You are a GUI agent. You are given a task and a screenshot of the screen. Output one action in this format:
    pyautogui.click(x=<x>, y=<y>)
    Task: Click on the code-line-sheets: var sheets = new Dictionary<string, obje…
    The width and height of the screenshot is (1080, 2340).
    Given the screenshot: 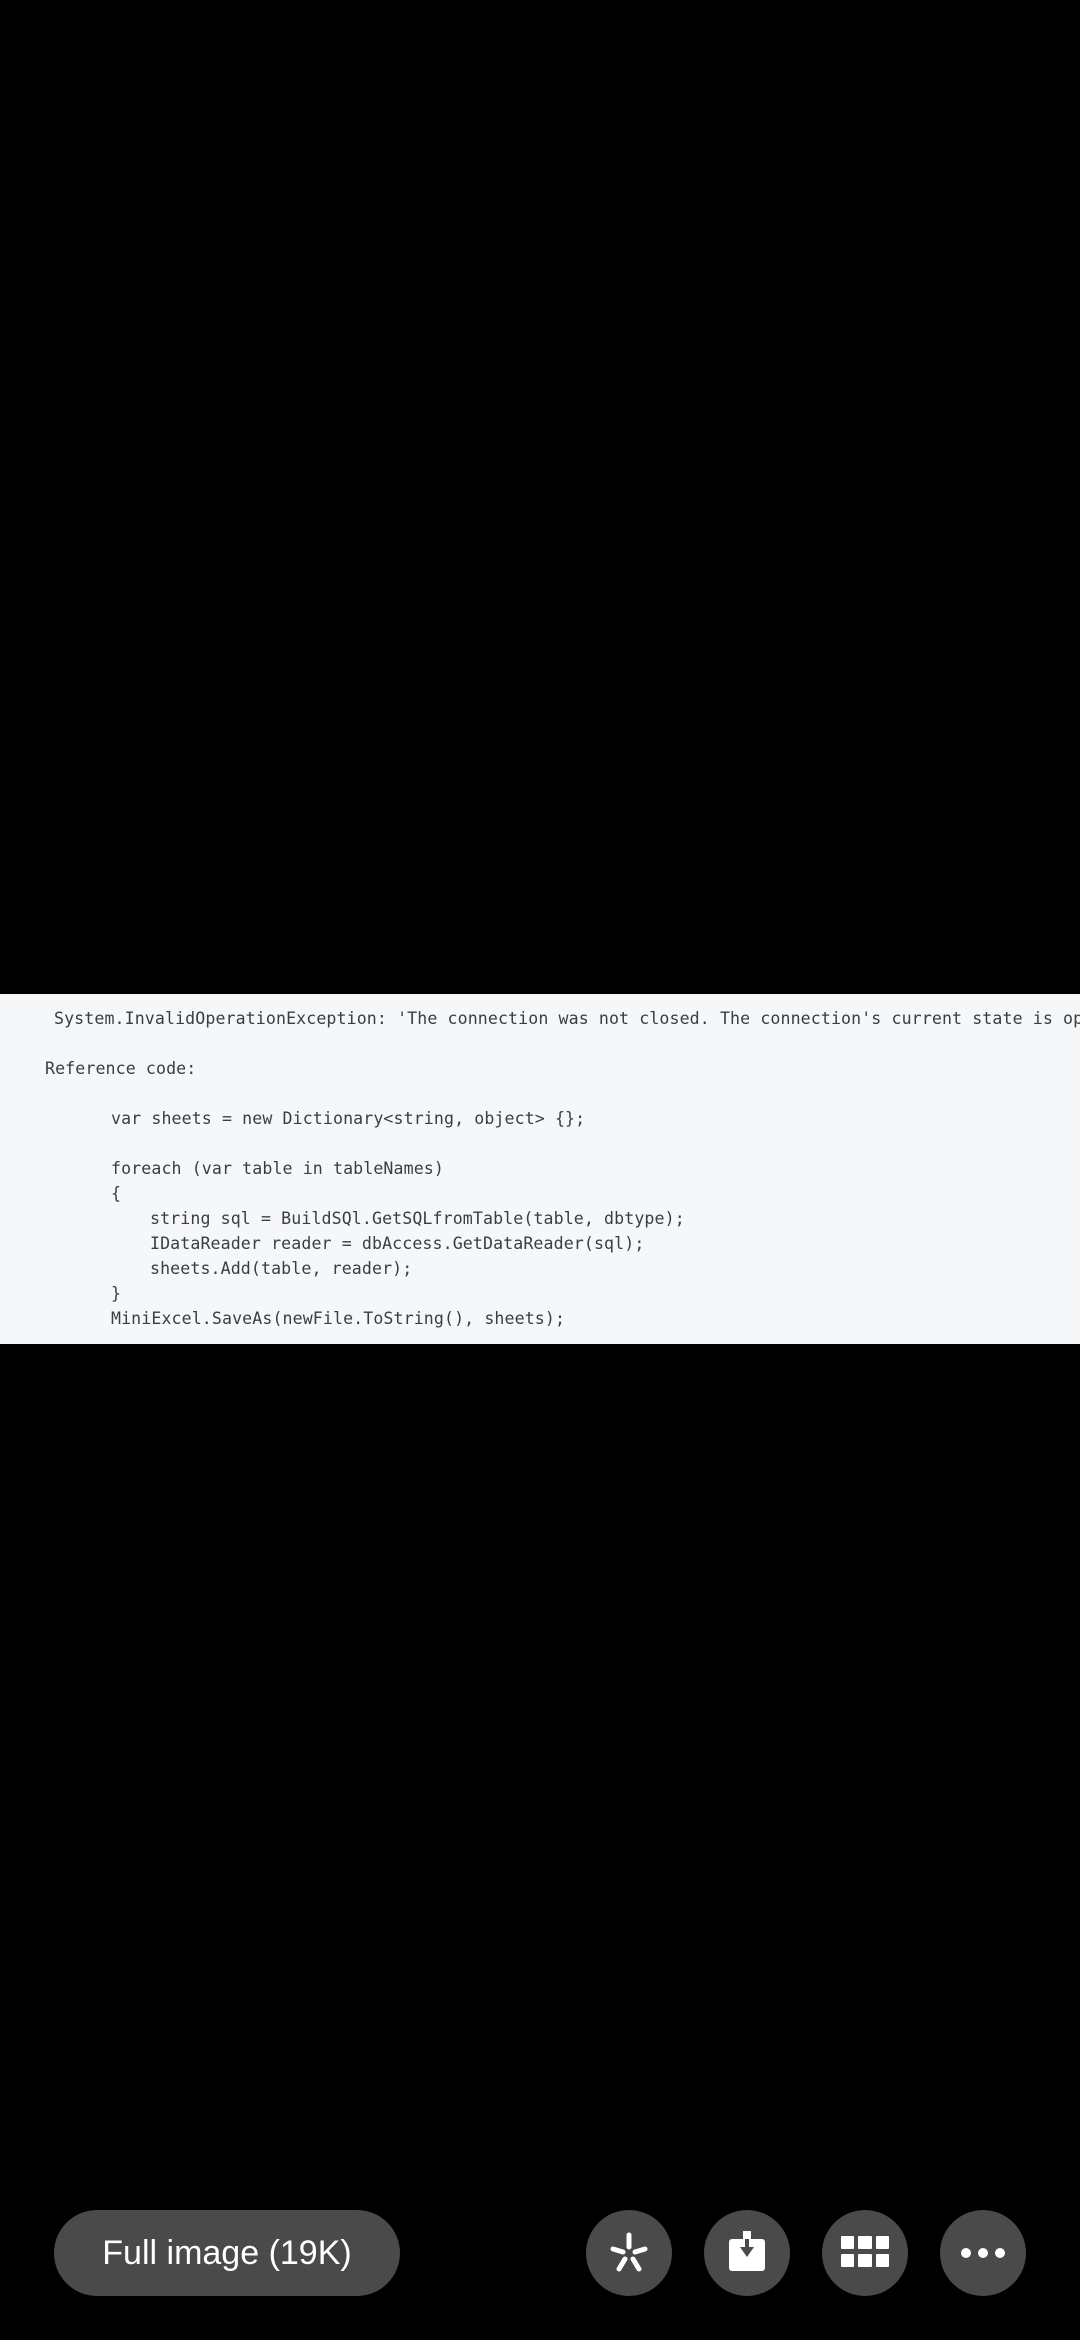 What is the action you would take?
    pyautogui.click(x=348, y=1118)
    